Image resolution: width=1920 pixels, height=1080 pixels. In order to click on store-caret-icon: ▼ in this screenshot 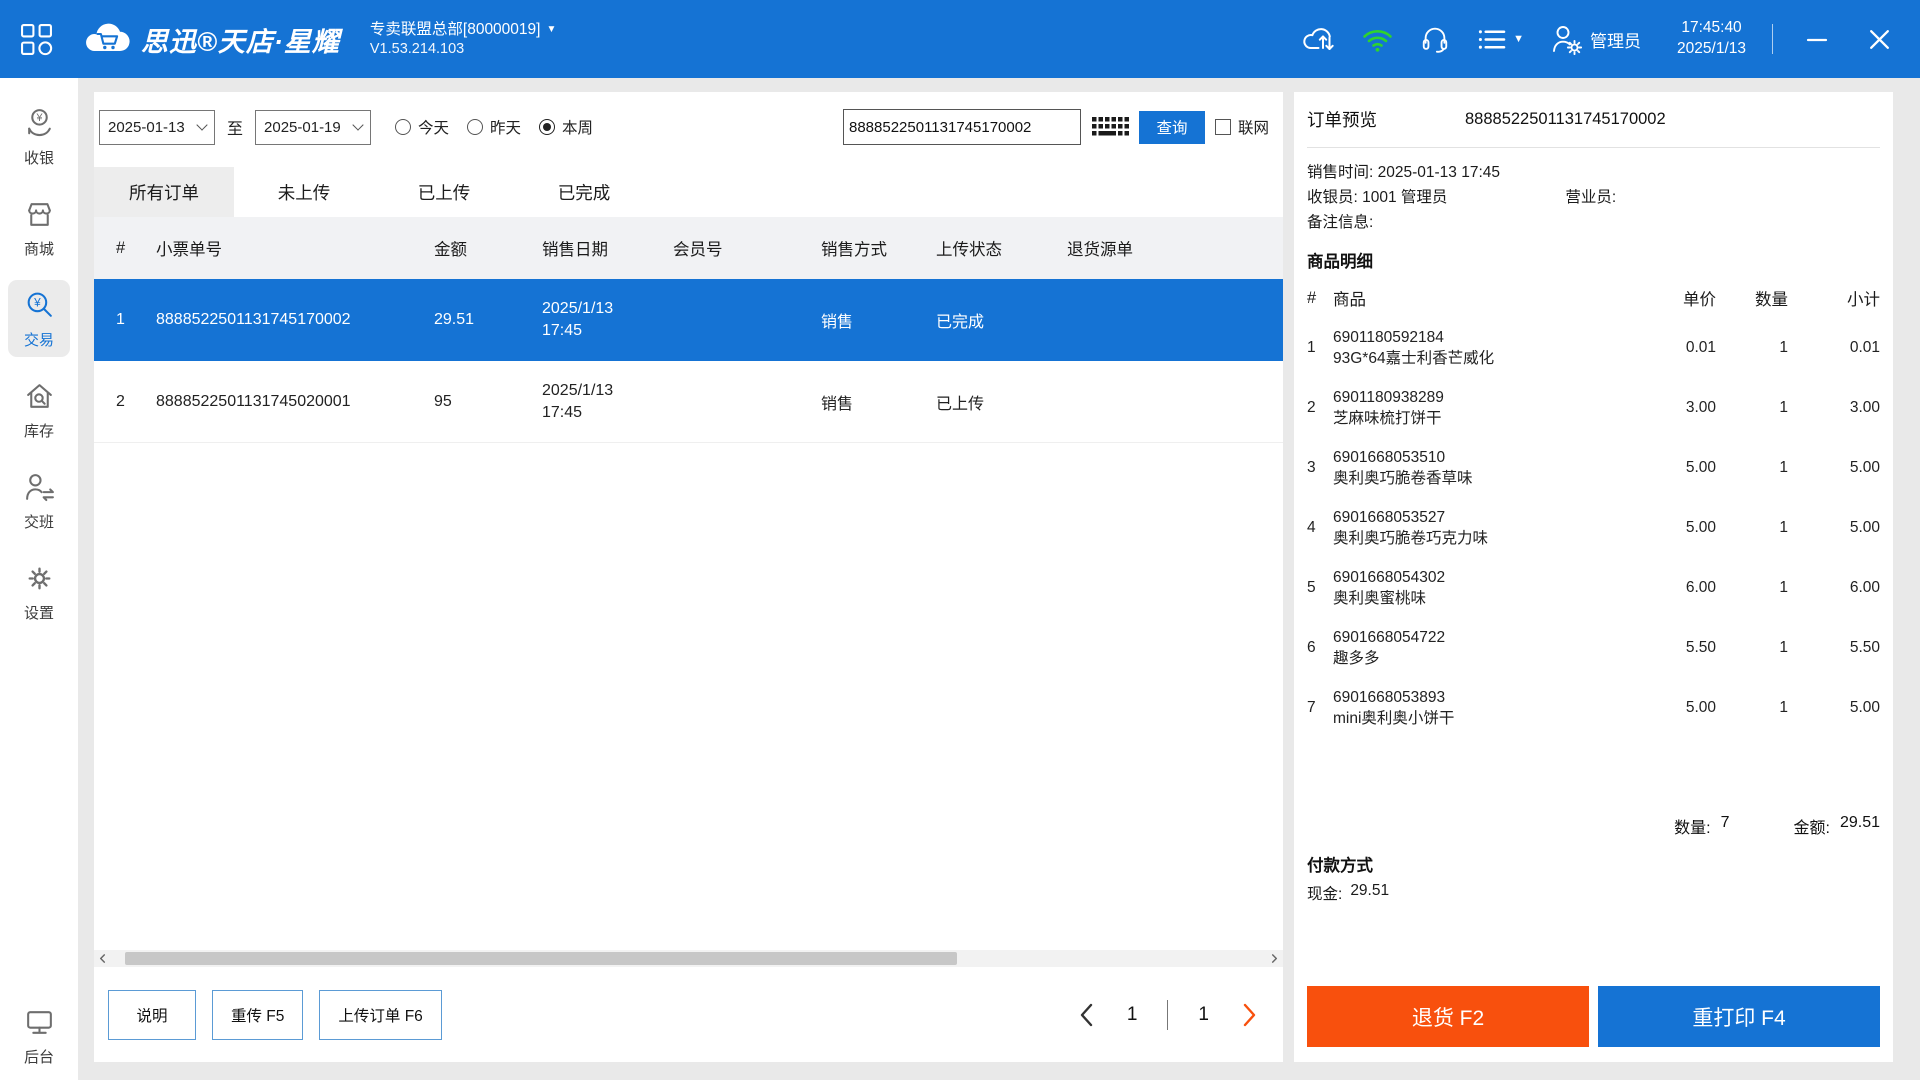, I will do `click(551, 30)`.